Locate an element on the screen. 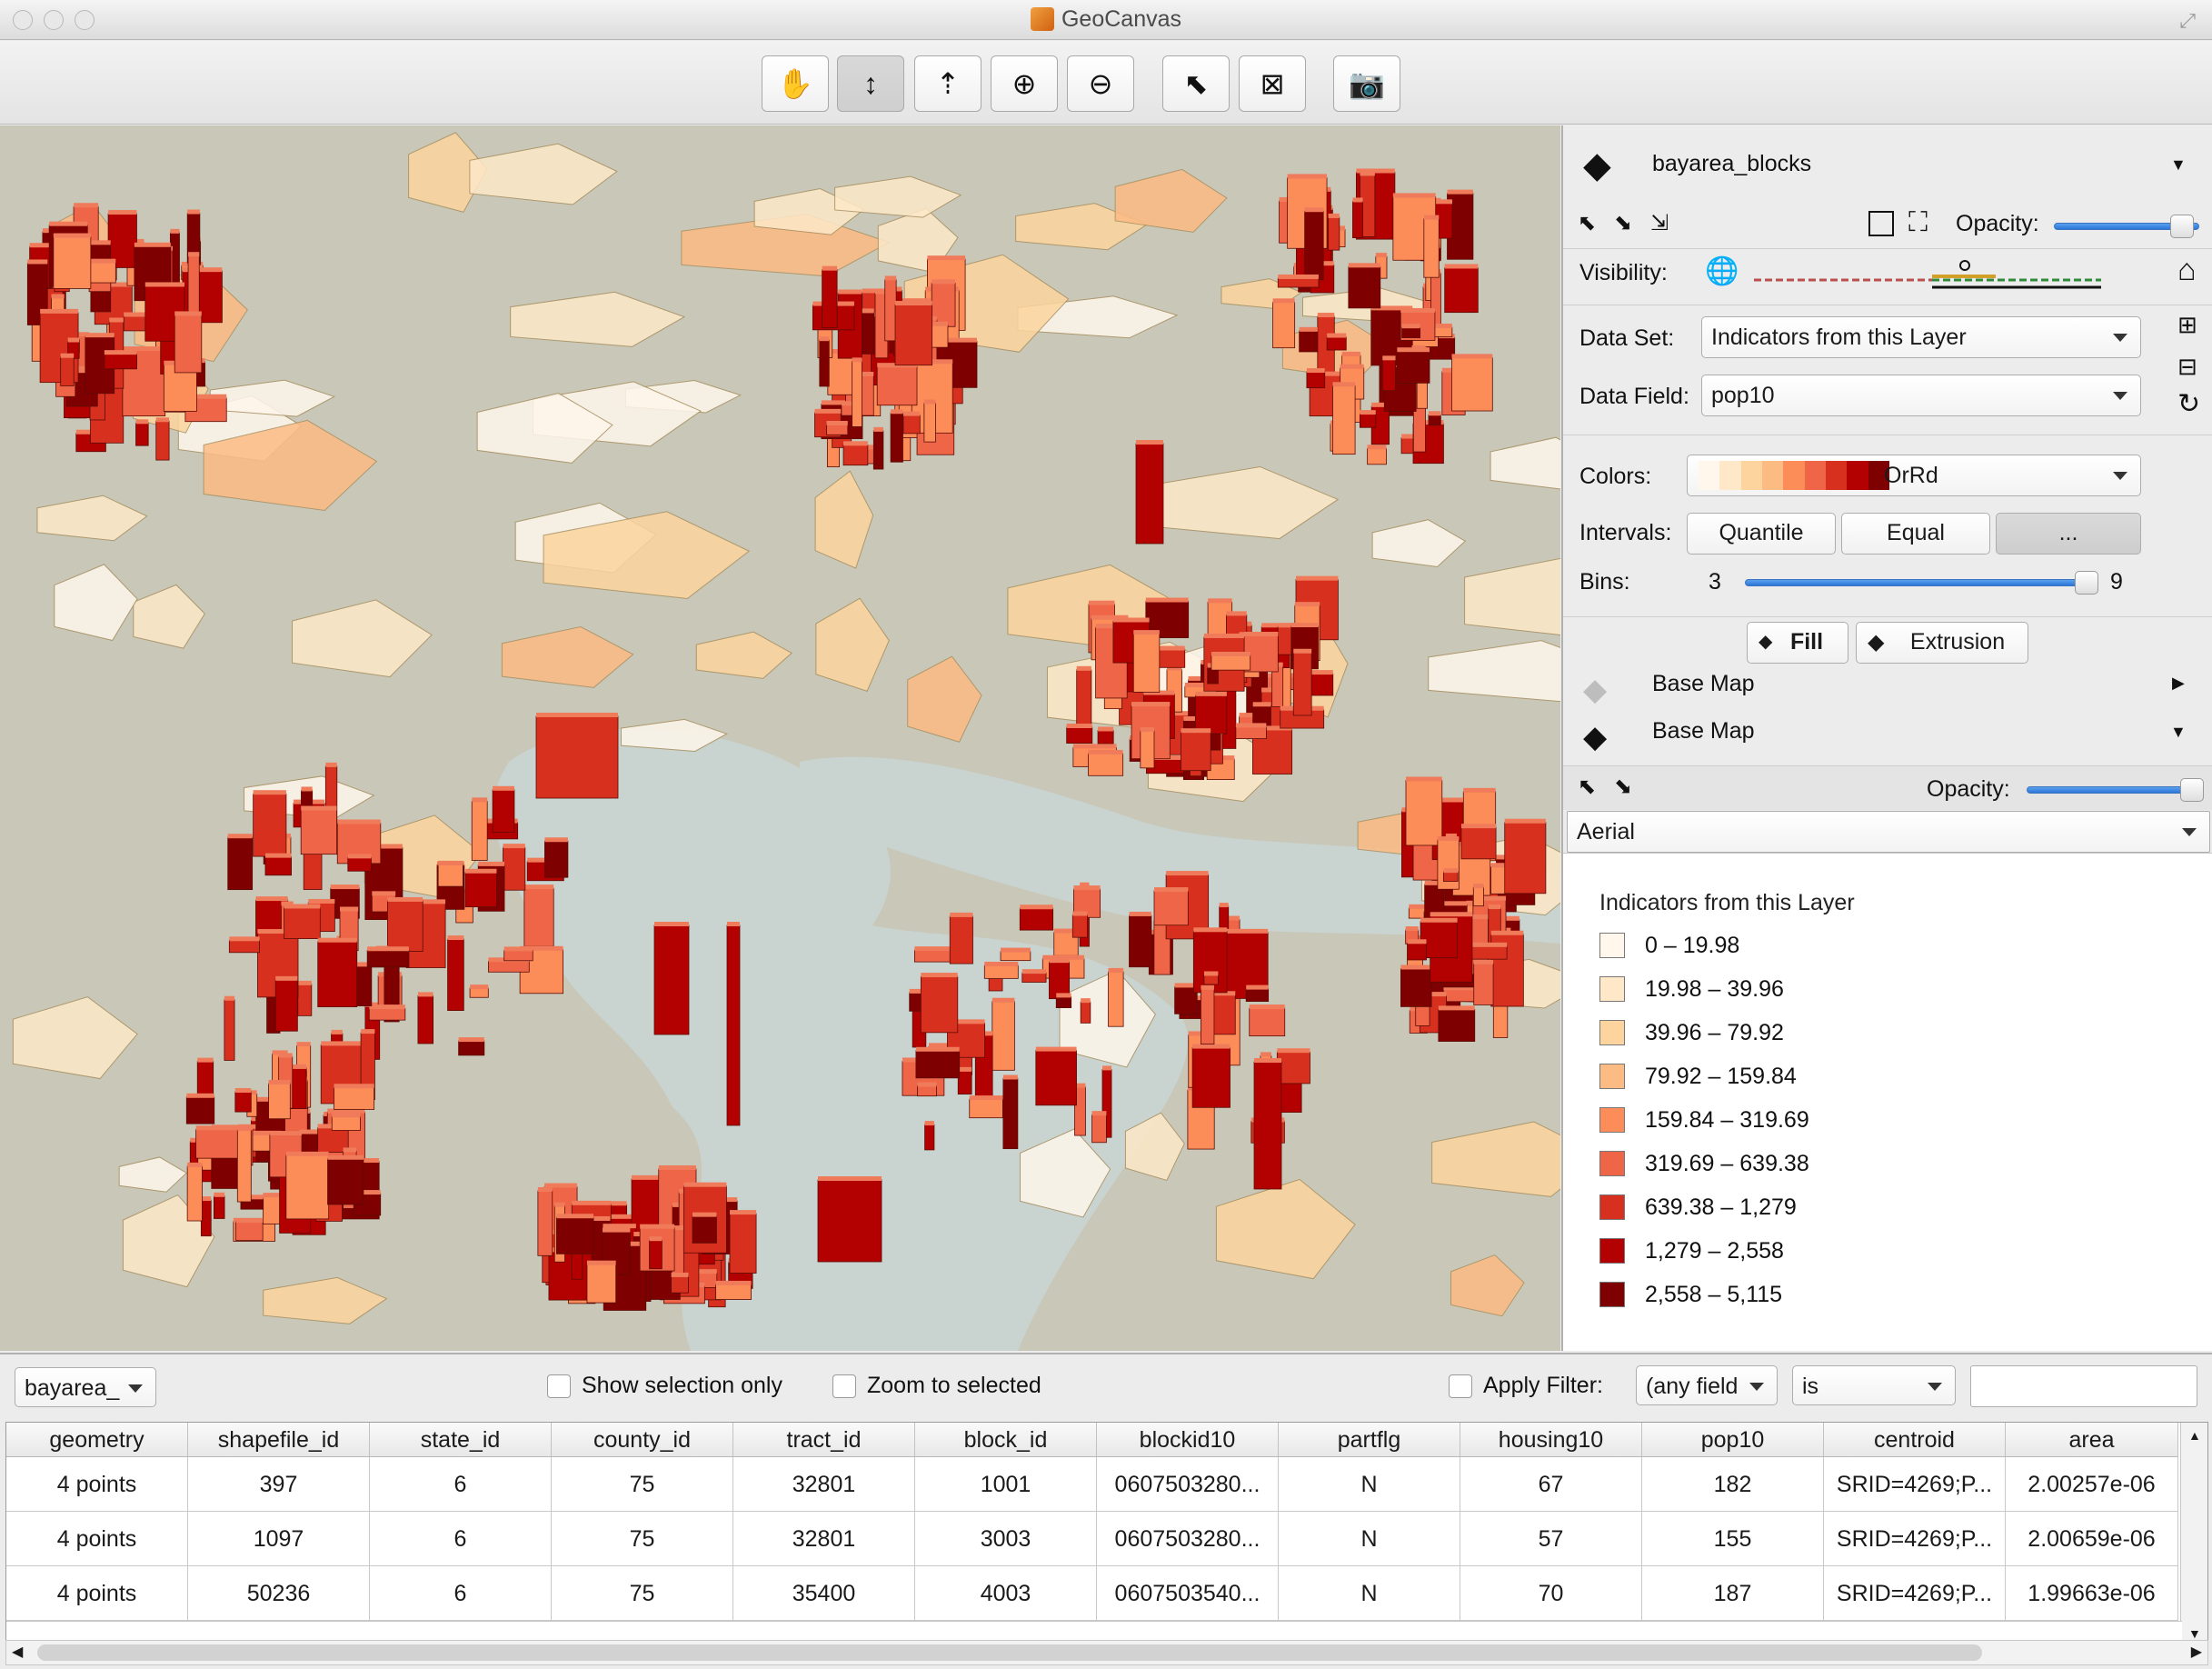 This screenshot has height=1669, width=2212. visibility-range-slider is located at coordinates (1928, 274).